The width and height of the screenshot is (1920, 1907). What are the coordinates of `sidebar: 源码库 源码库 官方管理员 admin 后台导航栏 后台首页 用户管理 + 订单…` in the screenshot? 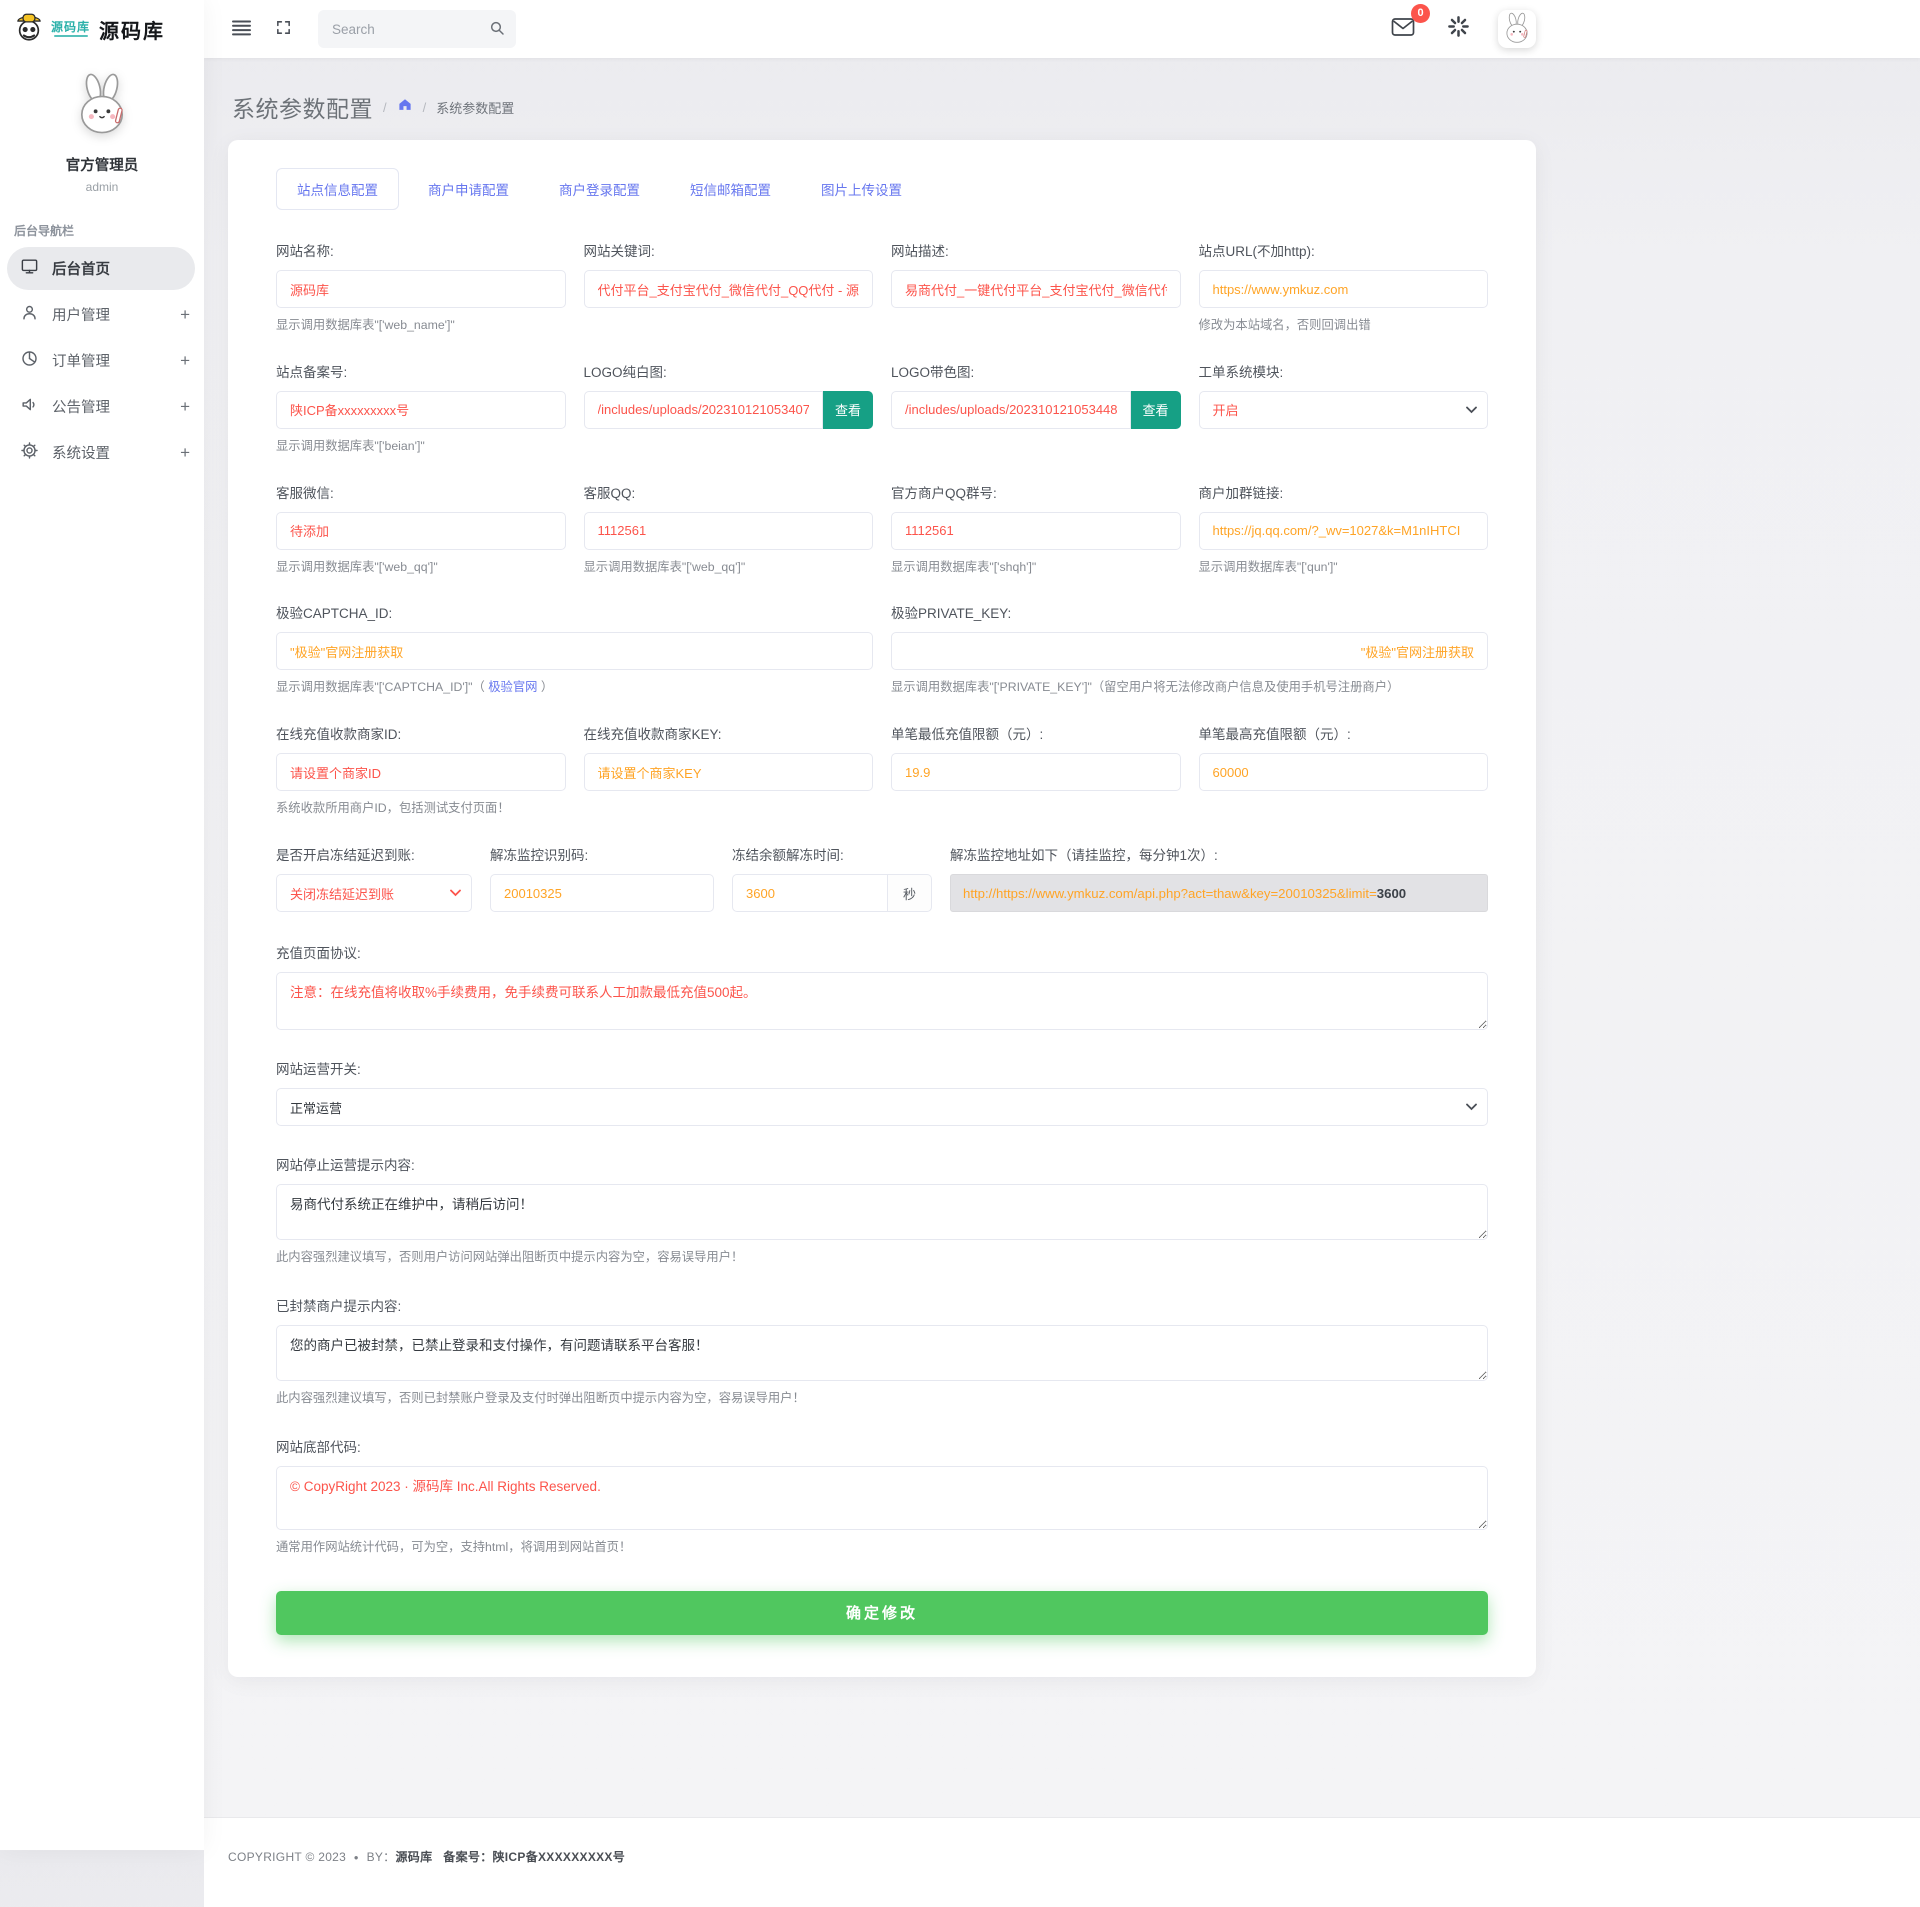 It's located at (102, 925).